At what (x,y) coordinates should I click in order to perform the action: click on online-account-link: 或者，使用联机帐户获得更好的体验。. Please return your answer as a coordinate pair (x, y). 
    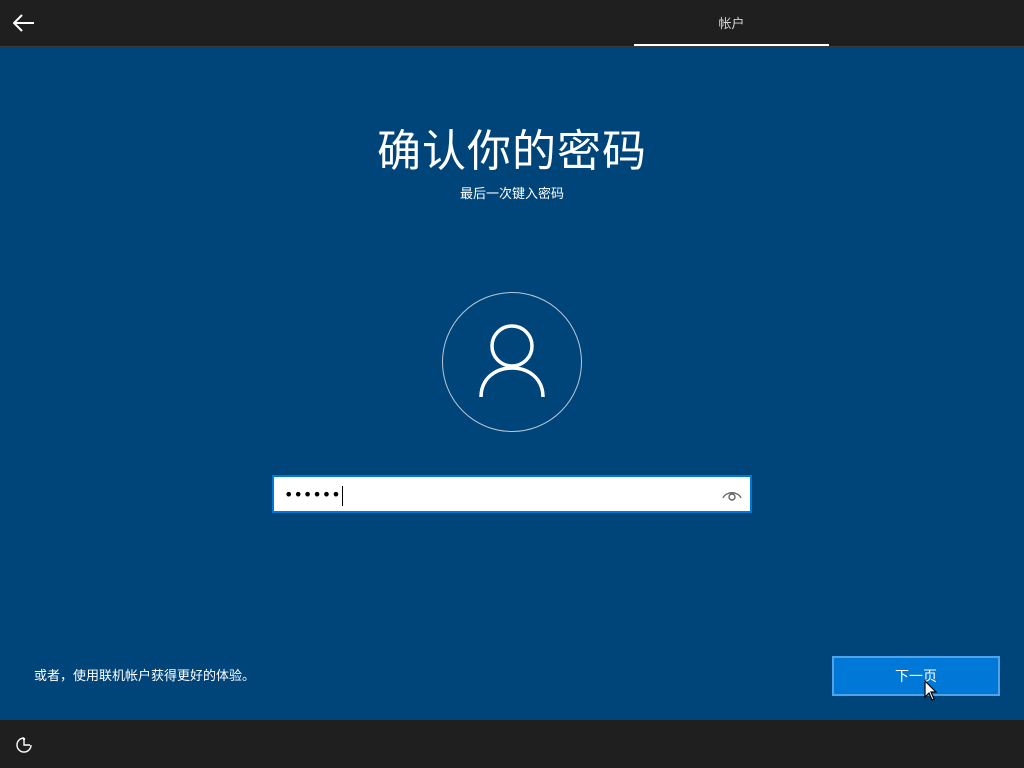
    Looking at the image, I should click on (144, 677).